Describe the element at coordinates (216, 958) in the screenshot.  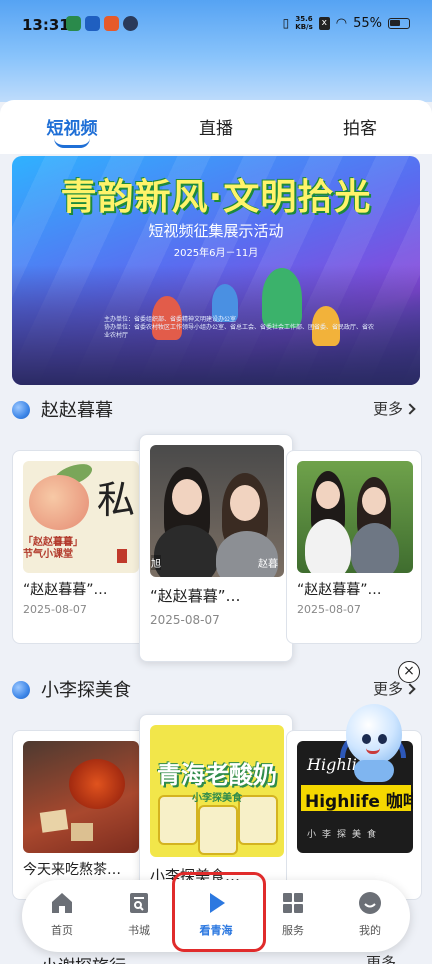
I see `section-header: 小谢探旅行 更多` at that location.